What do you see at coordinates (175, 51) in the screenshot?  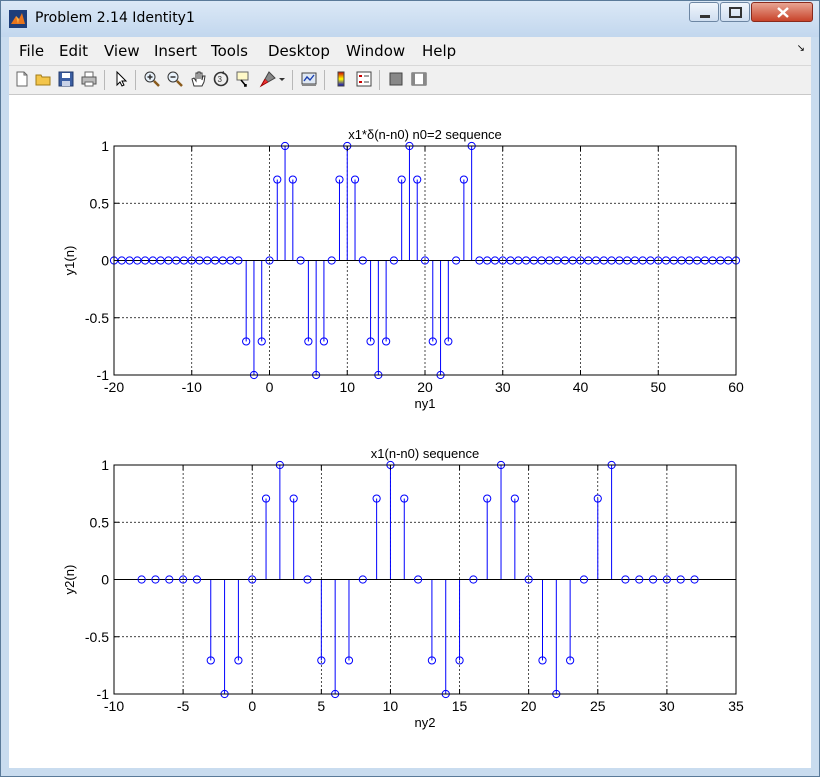 I see `menu-insert: Insert` at bounding box center [175, 51].